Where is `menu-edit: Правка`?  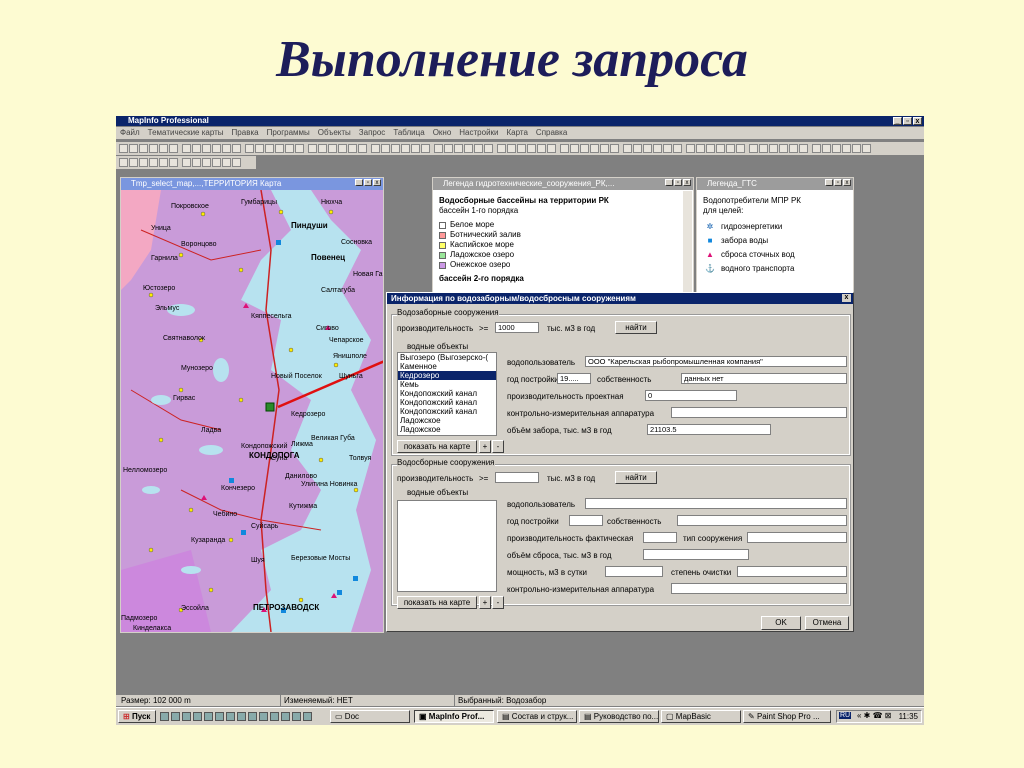 menu-edit: Правка is located at coordinates (245, 133).